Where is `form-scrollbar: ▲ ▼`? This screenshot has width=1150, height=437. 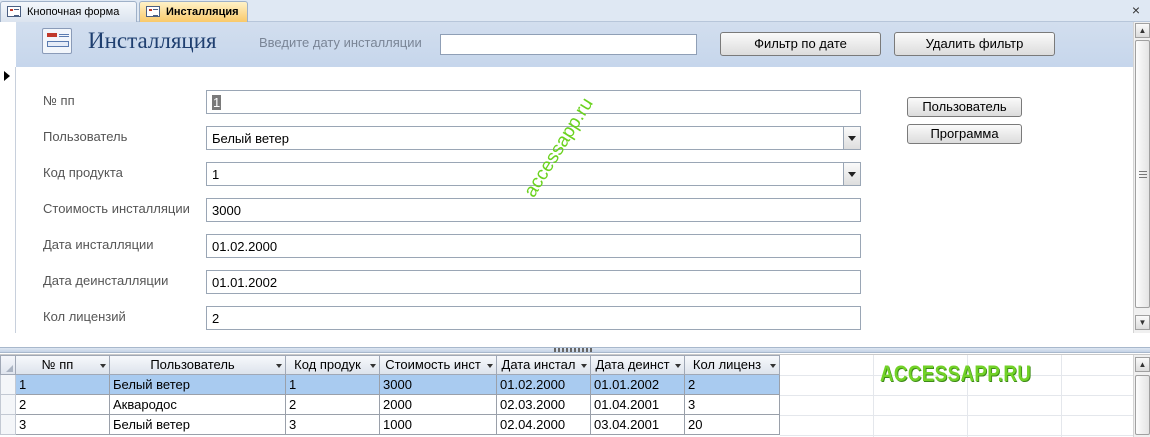
form-scrollbar: ▲ ▼ is located at coordinates (1141, 177).